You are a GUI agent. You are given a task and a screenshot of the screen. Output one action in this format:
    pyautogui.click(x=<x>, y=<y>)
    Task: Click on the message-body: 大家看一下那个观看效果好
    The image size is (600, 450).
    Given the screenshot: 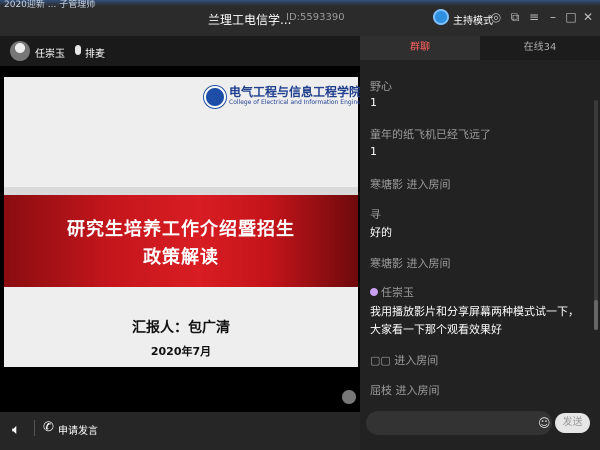 What is the action you would take?
    pyautogui.click(x=436, y=329)
    